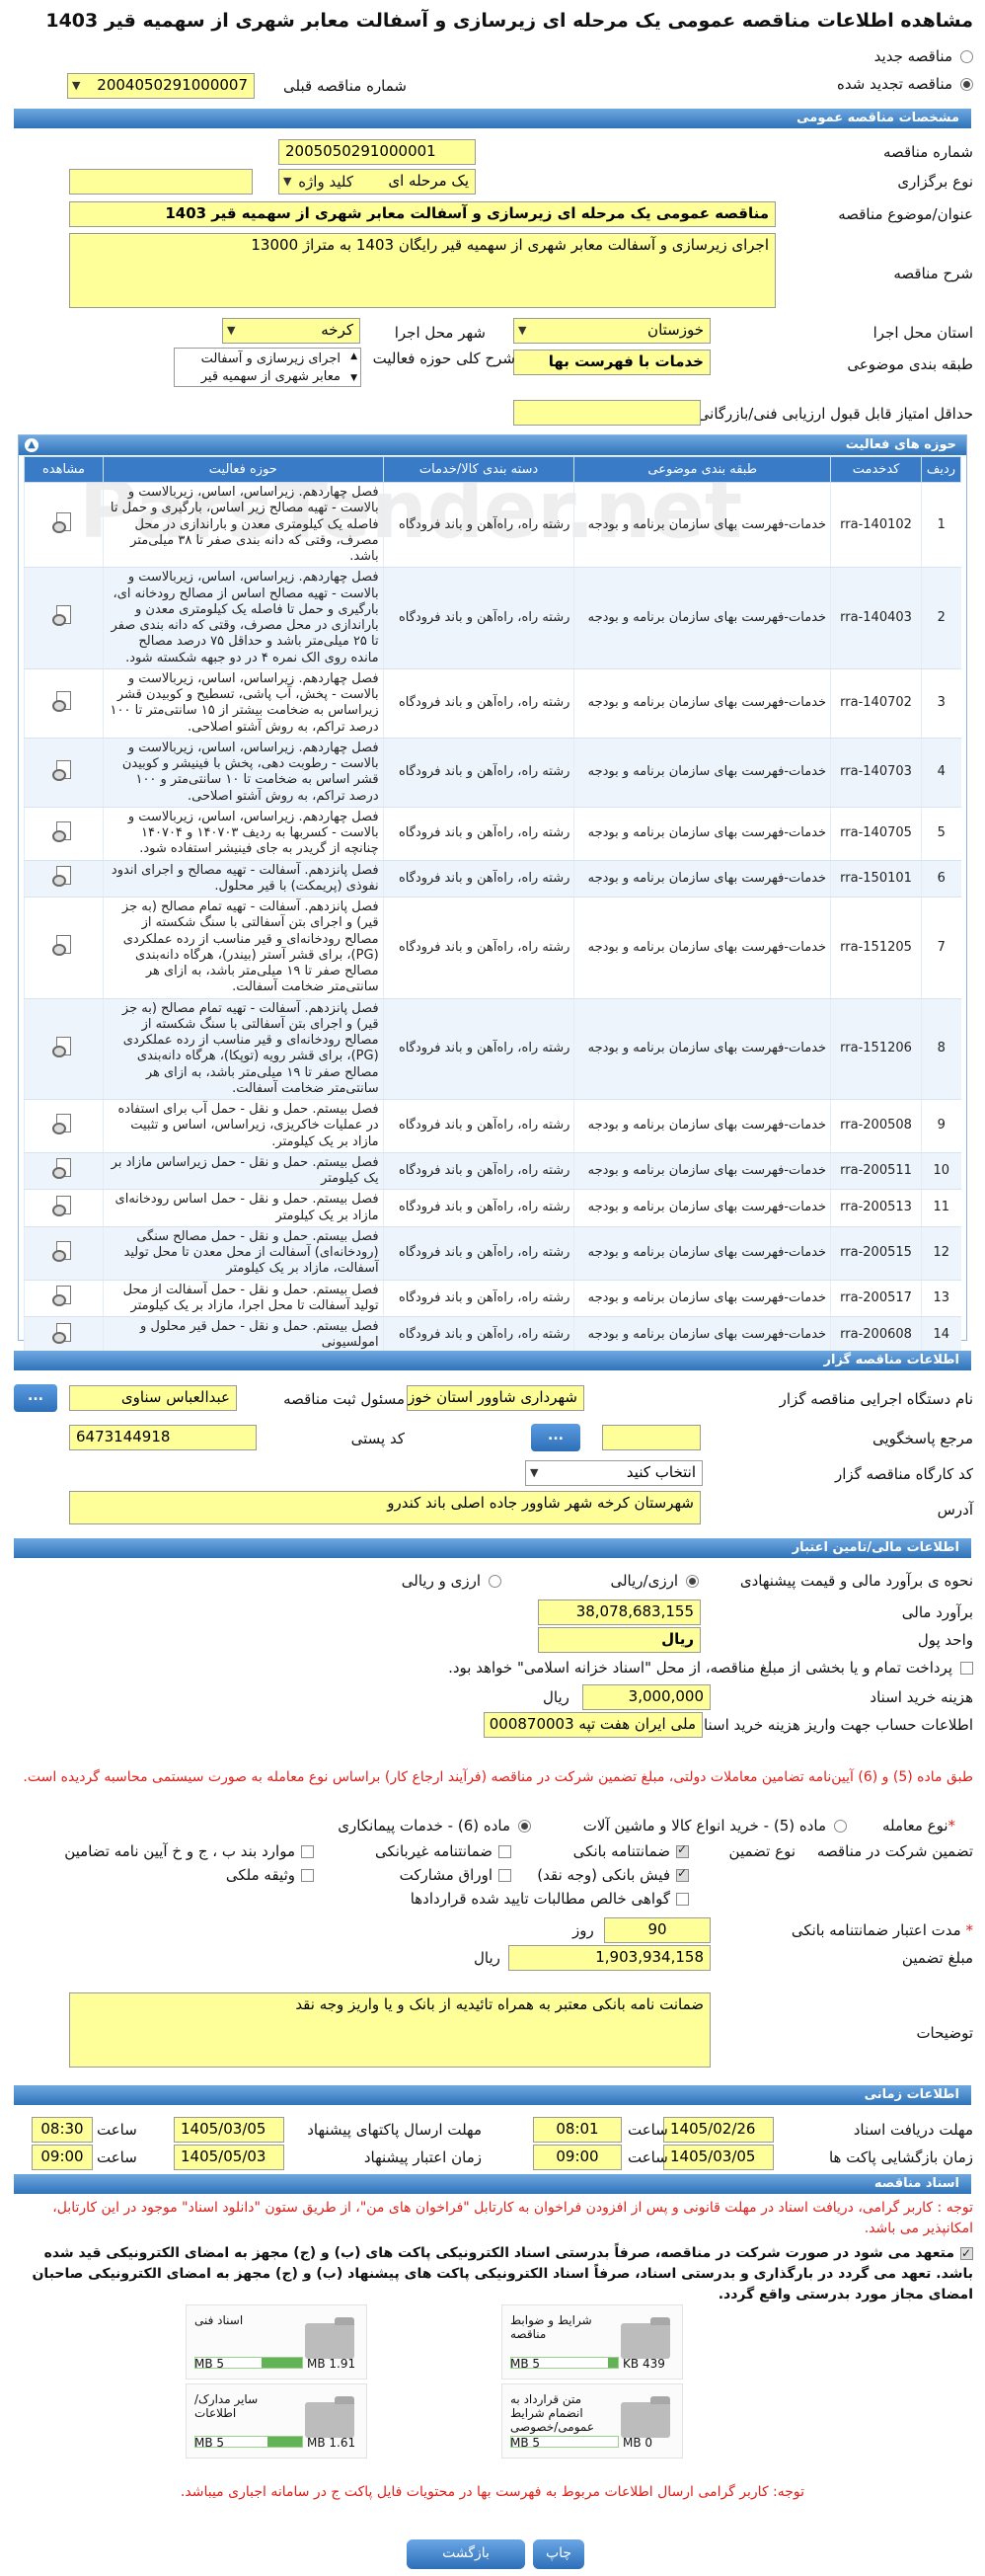  Describe the element at coordinates (612, 362) in the screenshot. I see `category-field: خدمات با فهرست بها` at that location.